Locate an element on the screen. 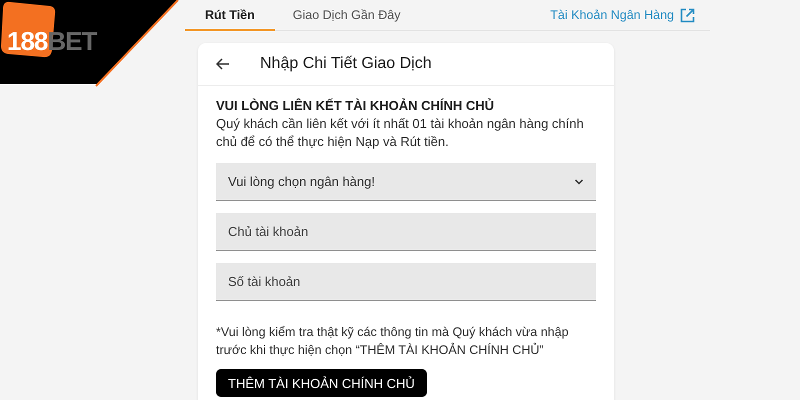 This screenshot has height=400, width=800. description-text: Quý khách cần liên kết với ít nhất 01 tài khoản ngân hàng chính chủ để có thể thực hiện Nạp và Rút tiền. is located at coordinates (400, 133).